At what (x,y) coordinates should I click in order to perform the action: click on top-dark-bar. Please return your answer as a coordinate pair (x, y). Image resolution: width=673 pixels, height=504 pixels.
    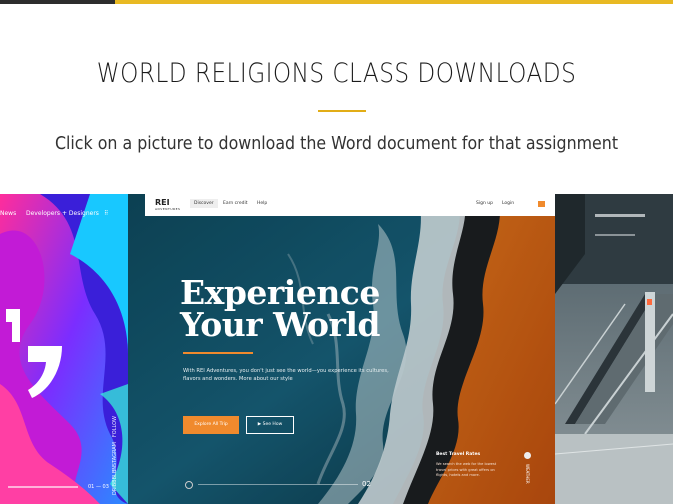
    Looking at the image, I should click on (57, 2).